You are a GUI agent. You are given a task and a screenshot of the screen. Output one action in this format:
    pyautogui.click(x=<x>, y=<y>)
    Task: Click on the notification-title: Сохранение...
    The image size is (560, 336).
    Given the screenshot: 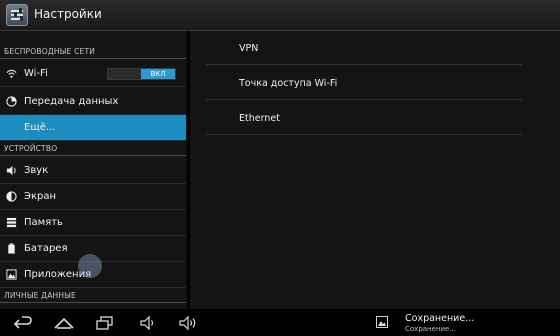 What is the action you would take?
    pyautogui.click(x=439, y=318)
    